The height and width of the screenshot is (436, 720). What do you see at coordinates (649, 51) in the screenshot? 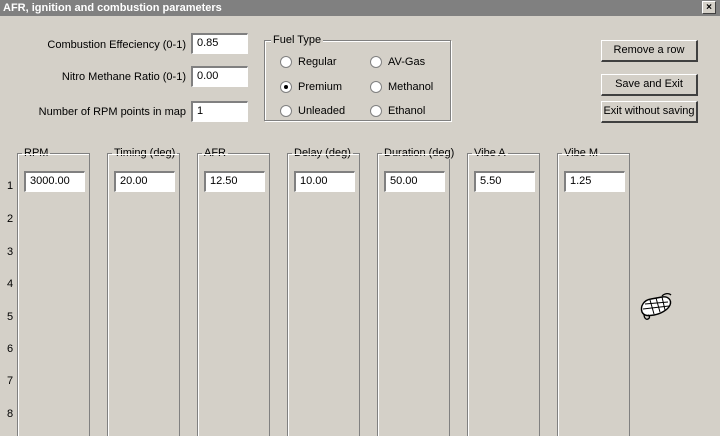
I see `remove-row-button: Remove a row` at bounding box center [649, 51].